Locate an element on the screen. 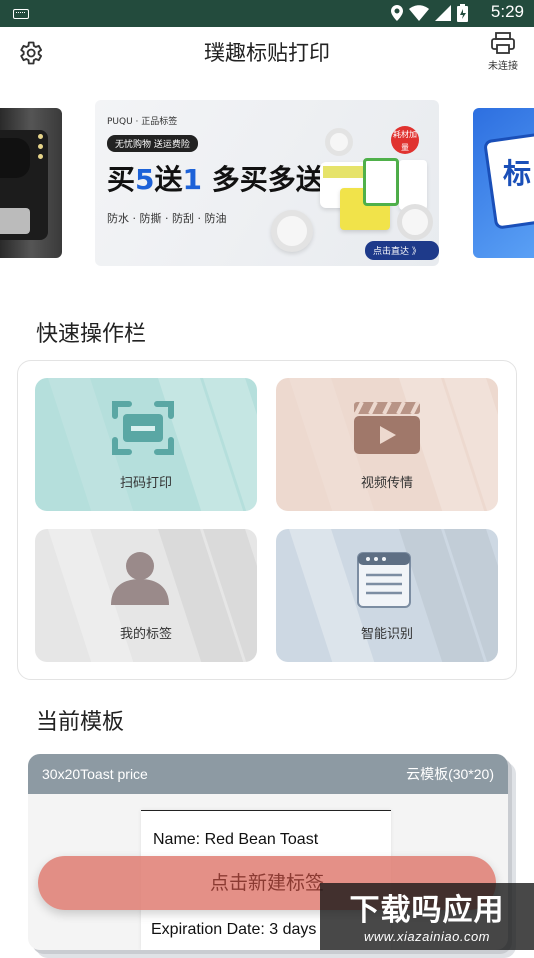 This screenshot has width=534, height=958. status-time: 5:29 is located at coordinates (507, 11).